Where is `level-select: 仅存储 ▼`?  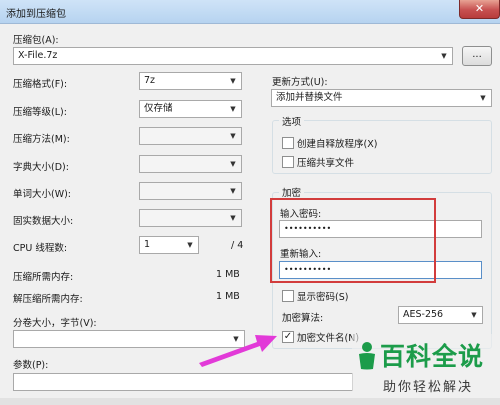
level-select: 仅存储 ▼ is located at coordinates (190, 109).